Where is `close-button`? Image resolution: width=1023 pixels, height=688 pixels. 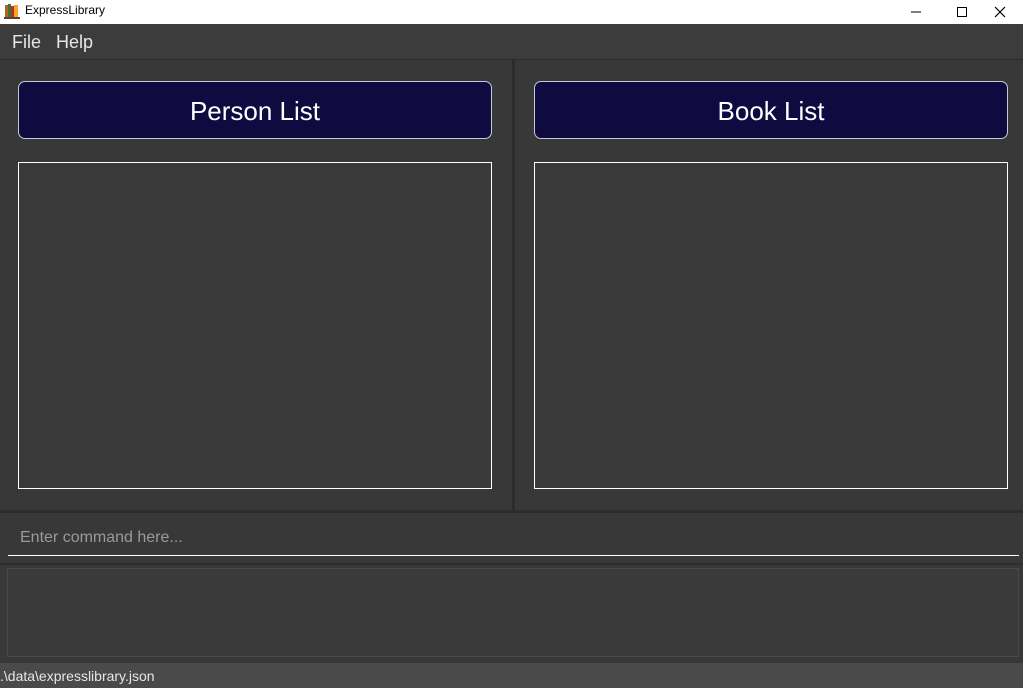 close-button is located at coordinates (1000, 12).